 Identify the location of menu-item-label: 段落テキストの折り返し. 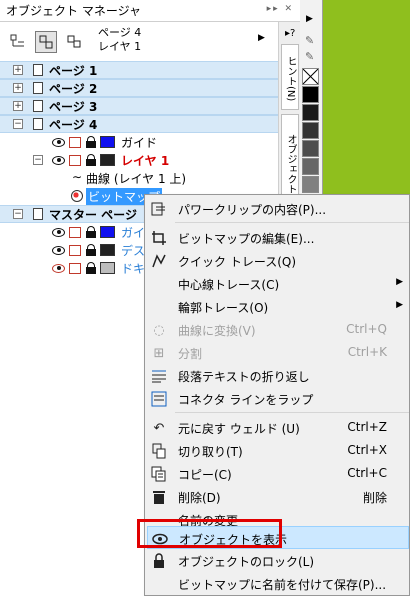
(244, 377).